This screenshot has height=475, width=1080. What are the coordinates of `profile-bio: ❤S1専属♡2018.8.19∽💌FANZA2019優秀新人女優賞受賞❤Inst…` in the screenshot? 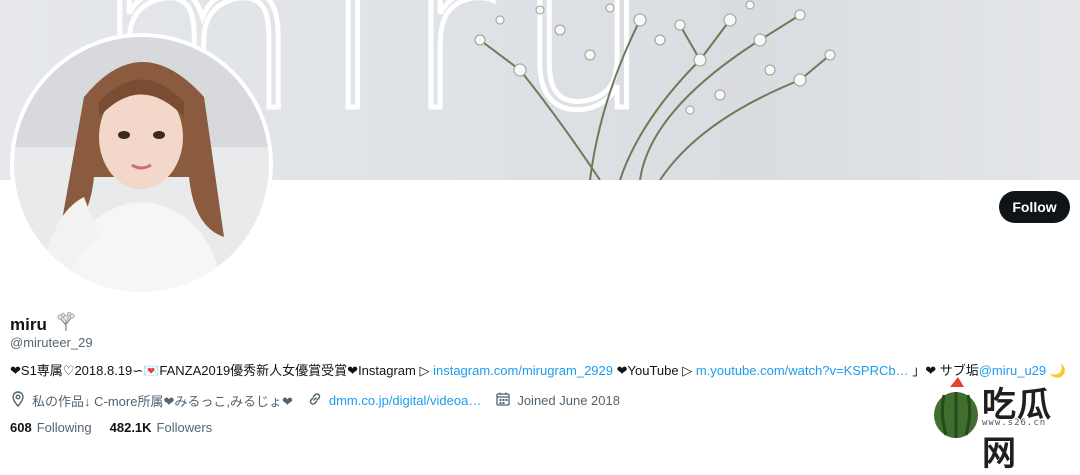 It's located at (543, 370).